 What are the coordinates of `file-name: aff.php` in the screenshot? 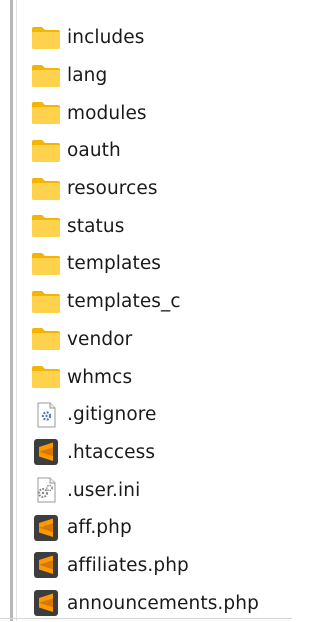 It's located at (99, 528).